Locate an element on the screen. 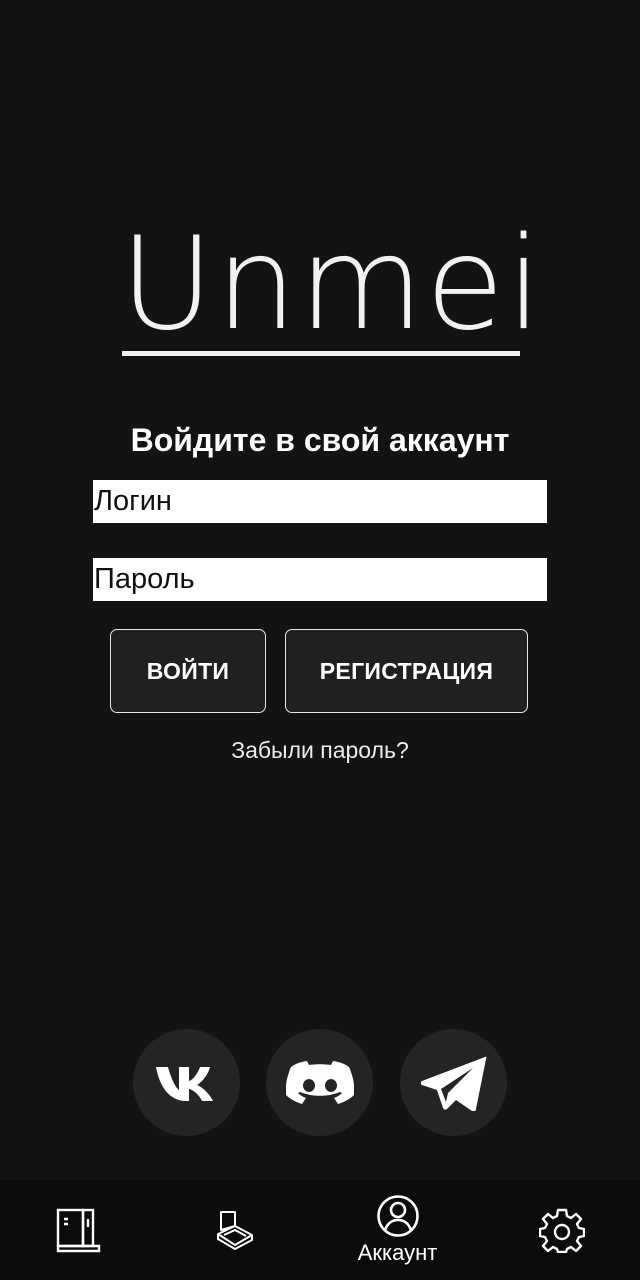  discord-icon is located at coordinates (319, 1082).